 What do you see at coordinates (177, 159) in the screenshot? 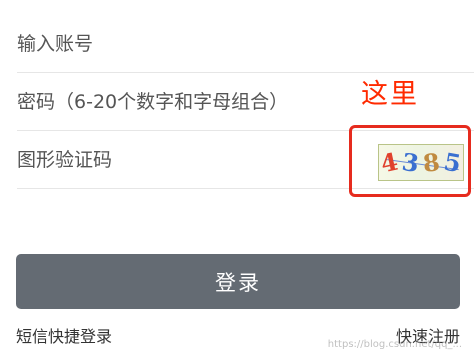
I see `captcha-input` at bounding box center [177, 159].